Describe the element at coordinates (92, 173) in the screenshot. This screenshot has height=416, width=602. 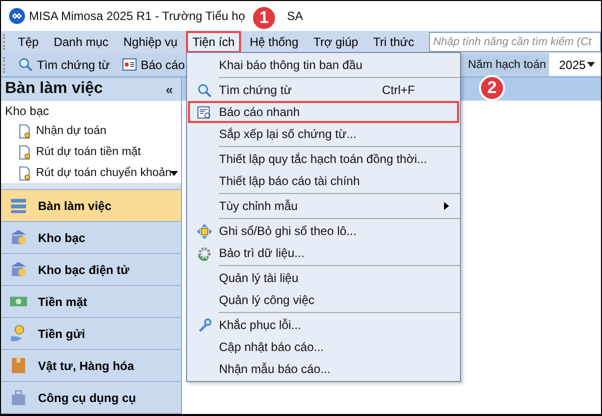
I see `task-link: Rút dự toán chuyển khoản` at that location.